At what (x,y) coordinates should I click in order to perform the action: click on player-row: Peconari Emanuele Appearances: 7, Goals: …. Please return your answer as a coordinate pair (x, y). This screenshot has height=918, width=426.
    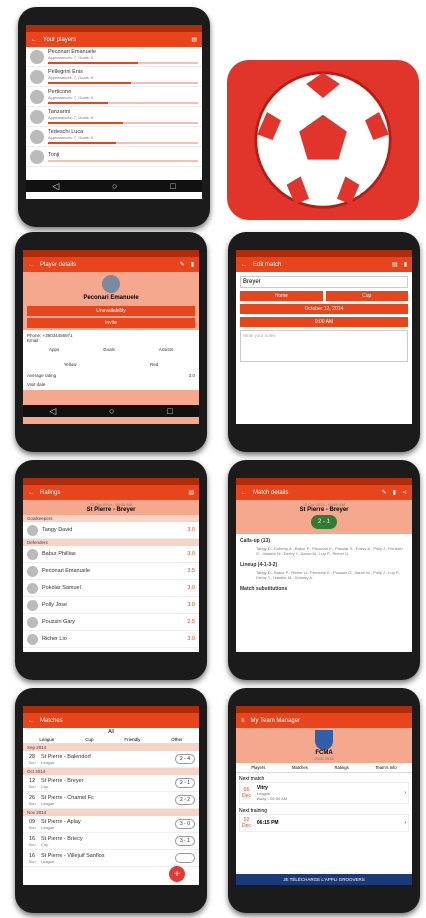
    Looking at the image, I should click on (114, 57).